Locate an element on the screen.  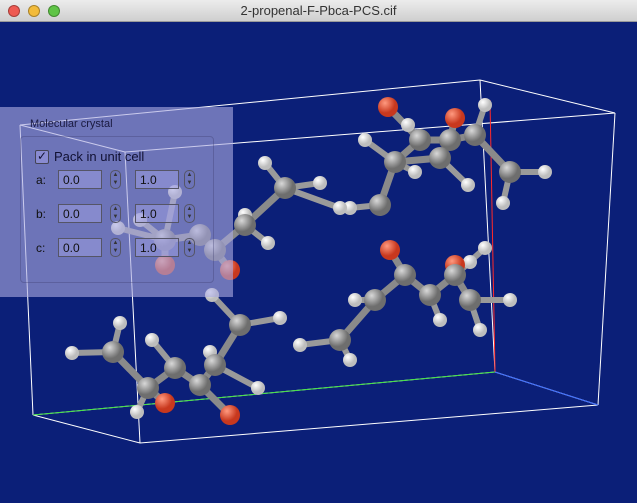
panel-title: Molecular crystal is located at coordinates (71, 124).